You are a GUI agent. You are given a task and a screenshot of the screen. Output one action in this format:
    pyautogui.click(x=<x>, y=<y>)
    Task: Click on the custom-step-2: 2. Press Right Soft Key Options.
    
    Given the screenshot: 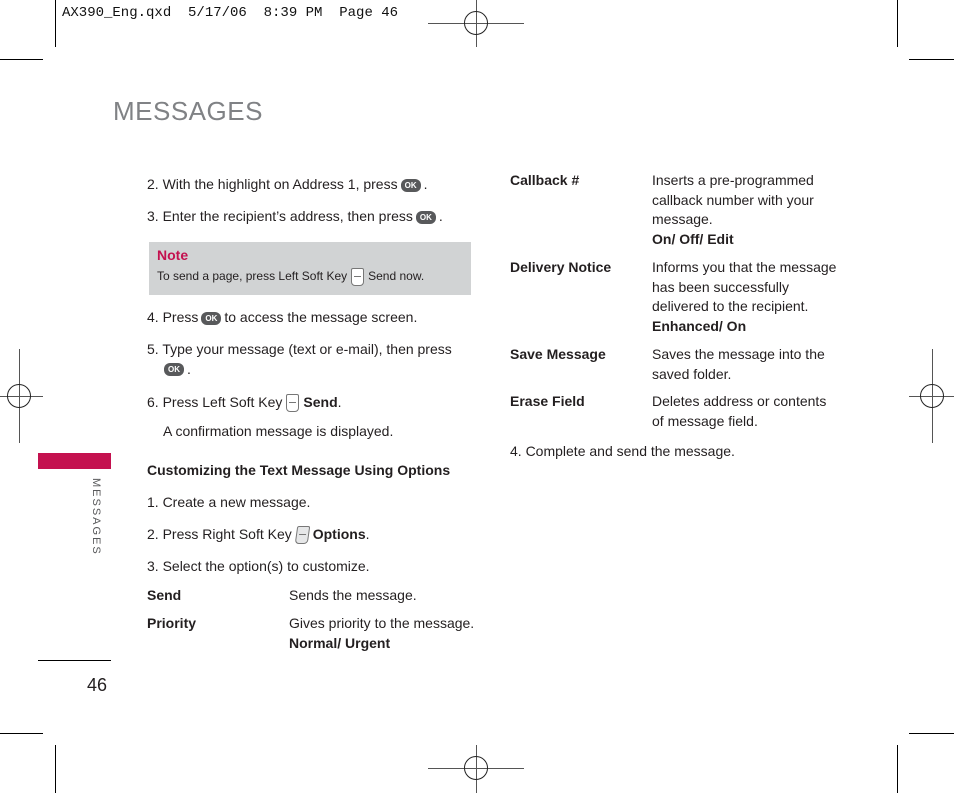 What is the action you would take?
    pyautogui.click(x=258, y=535)
    